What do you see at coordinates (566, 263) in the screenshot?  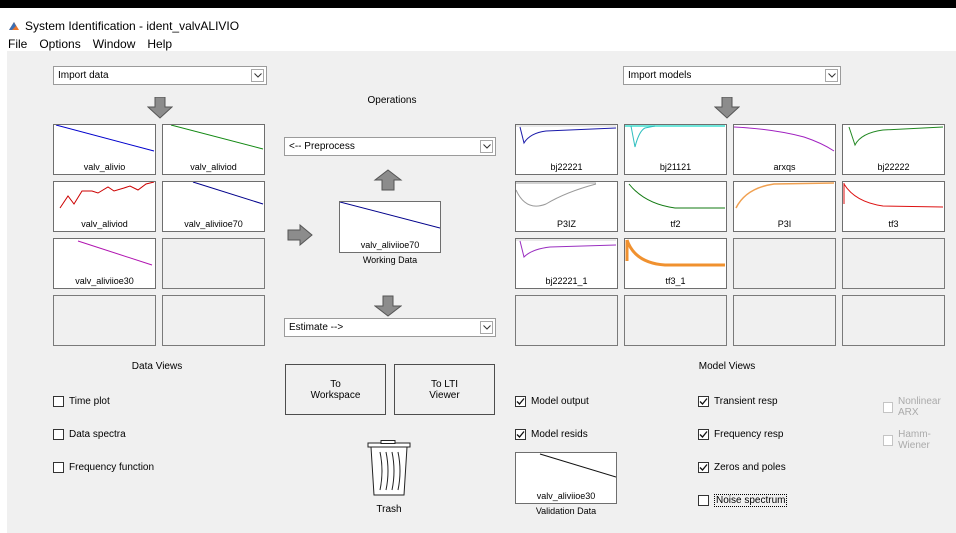 I see `model-slot-9: bj22221_1` at bounding box center [566, 263].